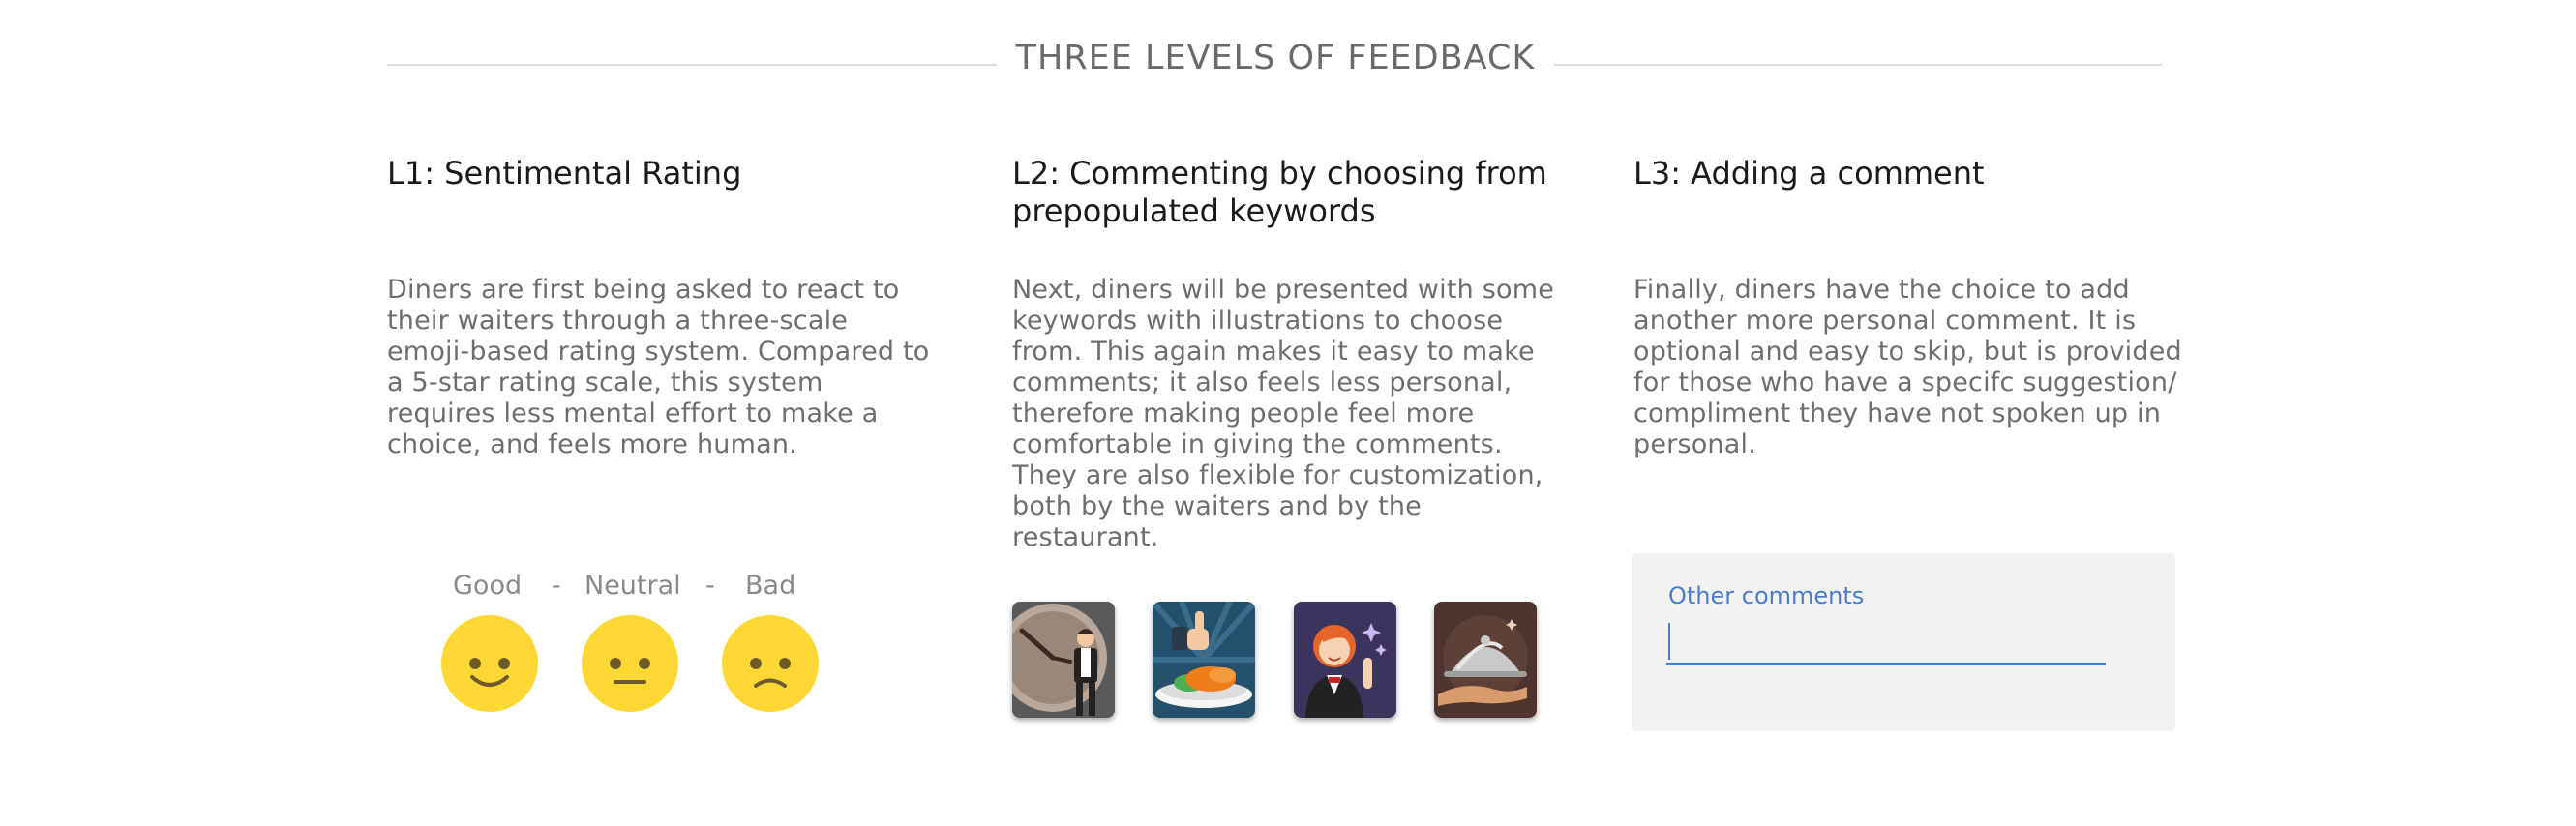 This screenshot has height=826, width=2576. I want to click on comment-field-label: Other comments, so click(1766, 595).